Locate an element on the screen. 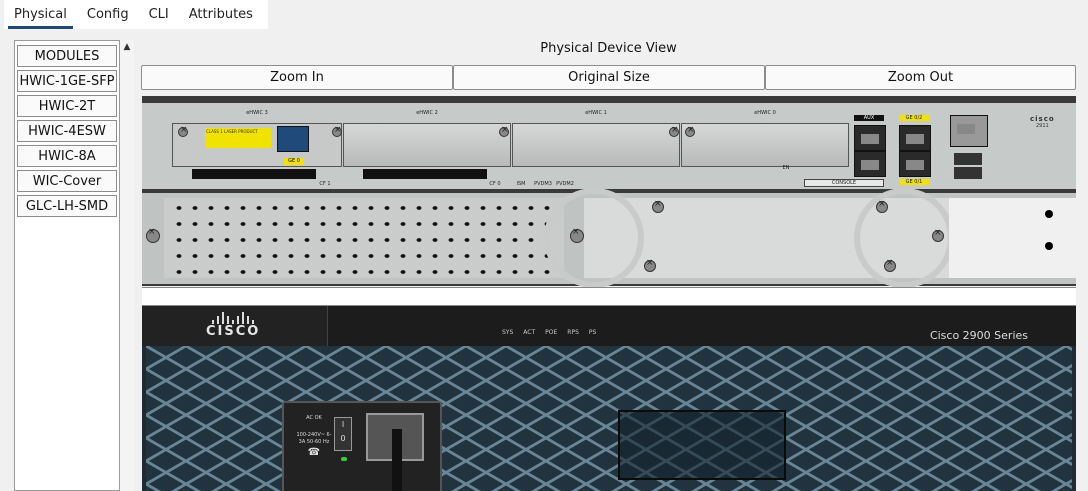  view-title: Physical Device View is located at coordinates (608, 48).